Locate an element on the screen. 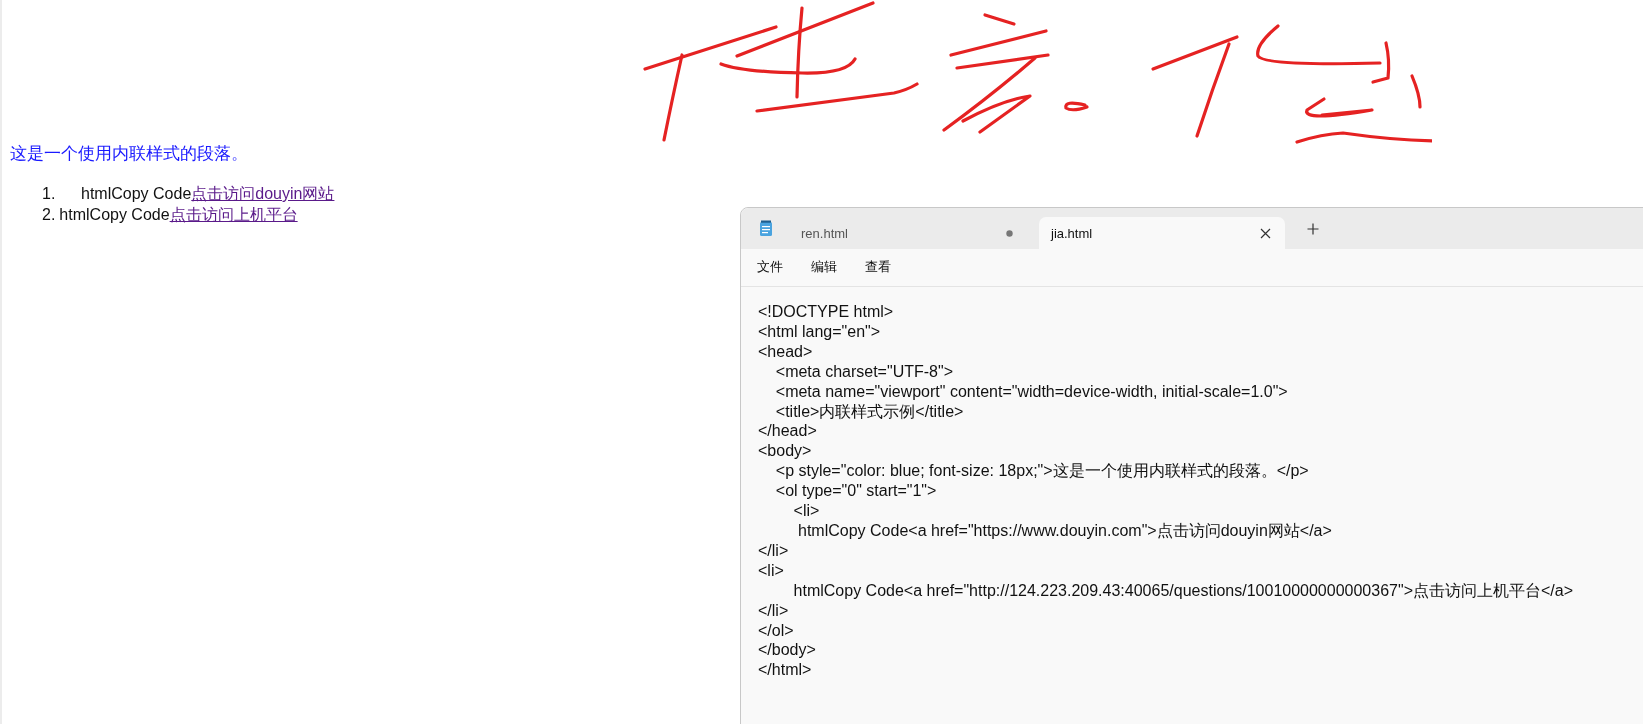  link: 点击访问上机平台 is located at coordinates (233, 214).